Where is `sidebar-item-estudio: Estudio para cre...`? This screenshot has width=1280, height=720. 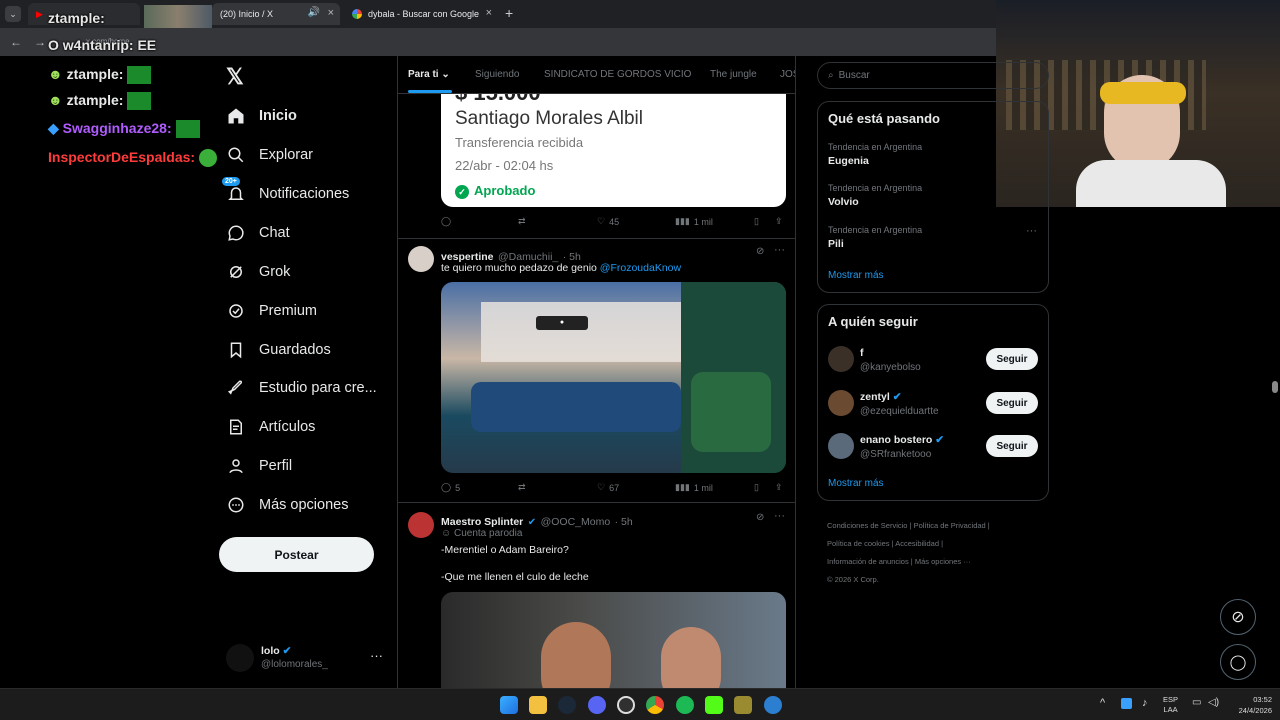
sidebar-item-estudio: Estudio para cre... is located at coordinates (301, 388).